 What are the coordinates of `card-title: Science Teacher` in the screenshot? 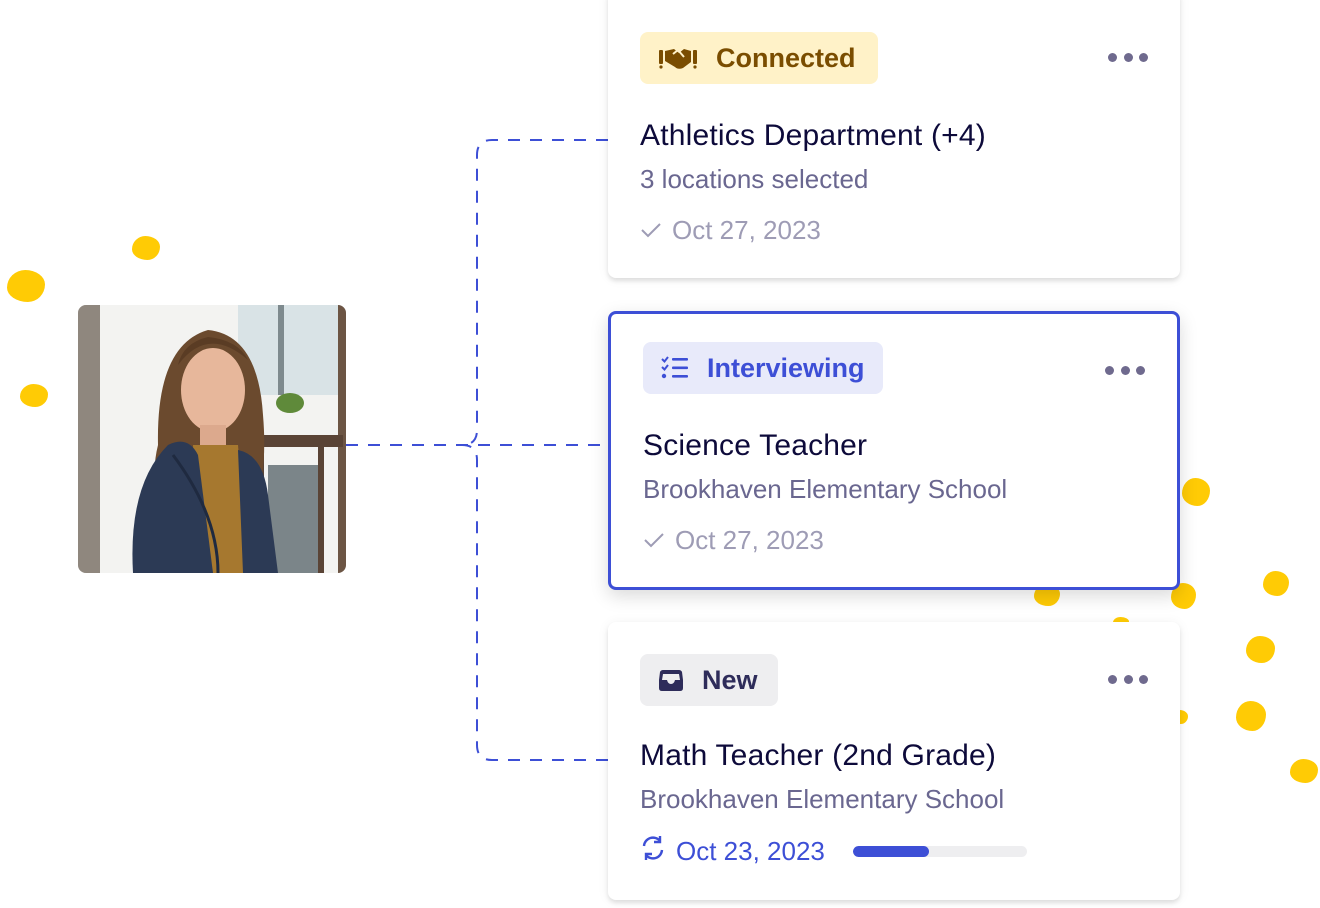 It's located at (755, 445).